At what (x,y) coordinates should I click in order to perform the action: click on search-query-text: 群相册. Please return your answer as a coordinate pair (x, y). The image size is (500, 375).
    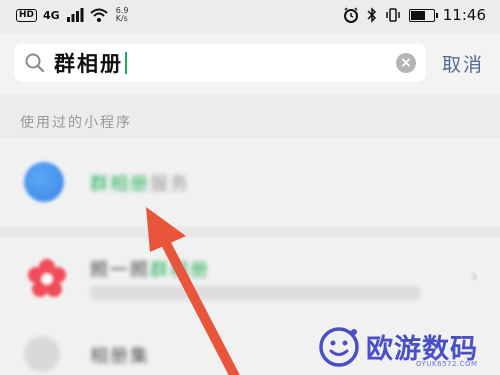
    Looking at the image, I should click on (88, 64).